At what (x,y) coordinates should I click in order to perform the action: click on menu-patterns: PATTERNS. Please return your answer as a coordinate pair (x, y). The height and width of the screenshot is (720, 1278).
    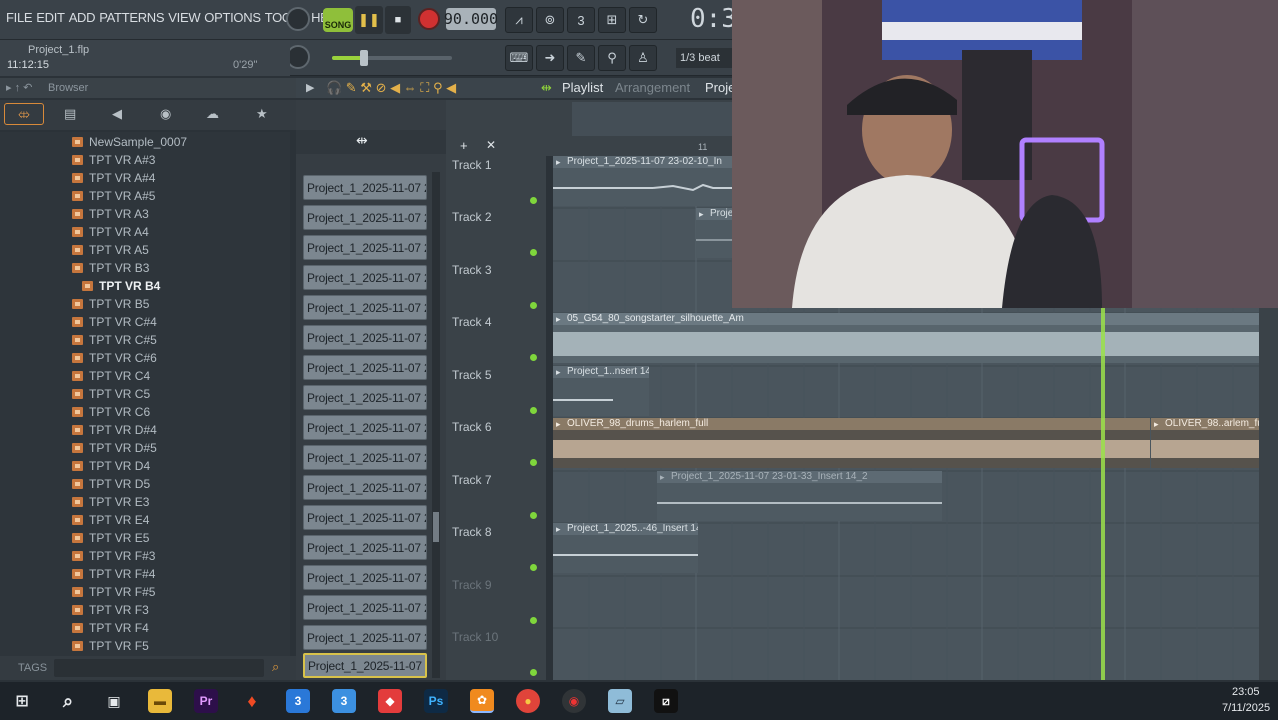
    Looking at the image, I should click on (131, 17).